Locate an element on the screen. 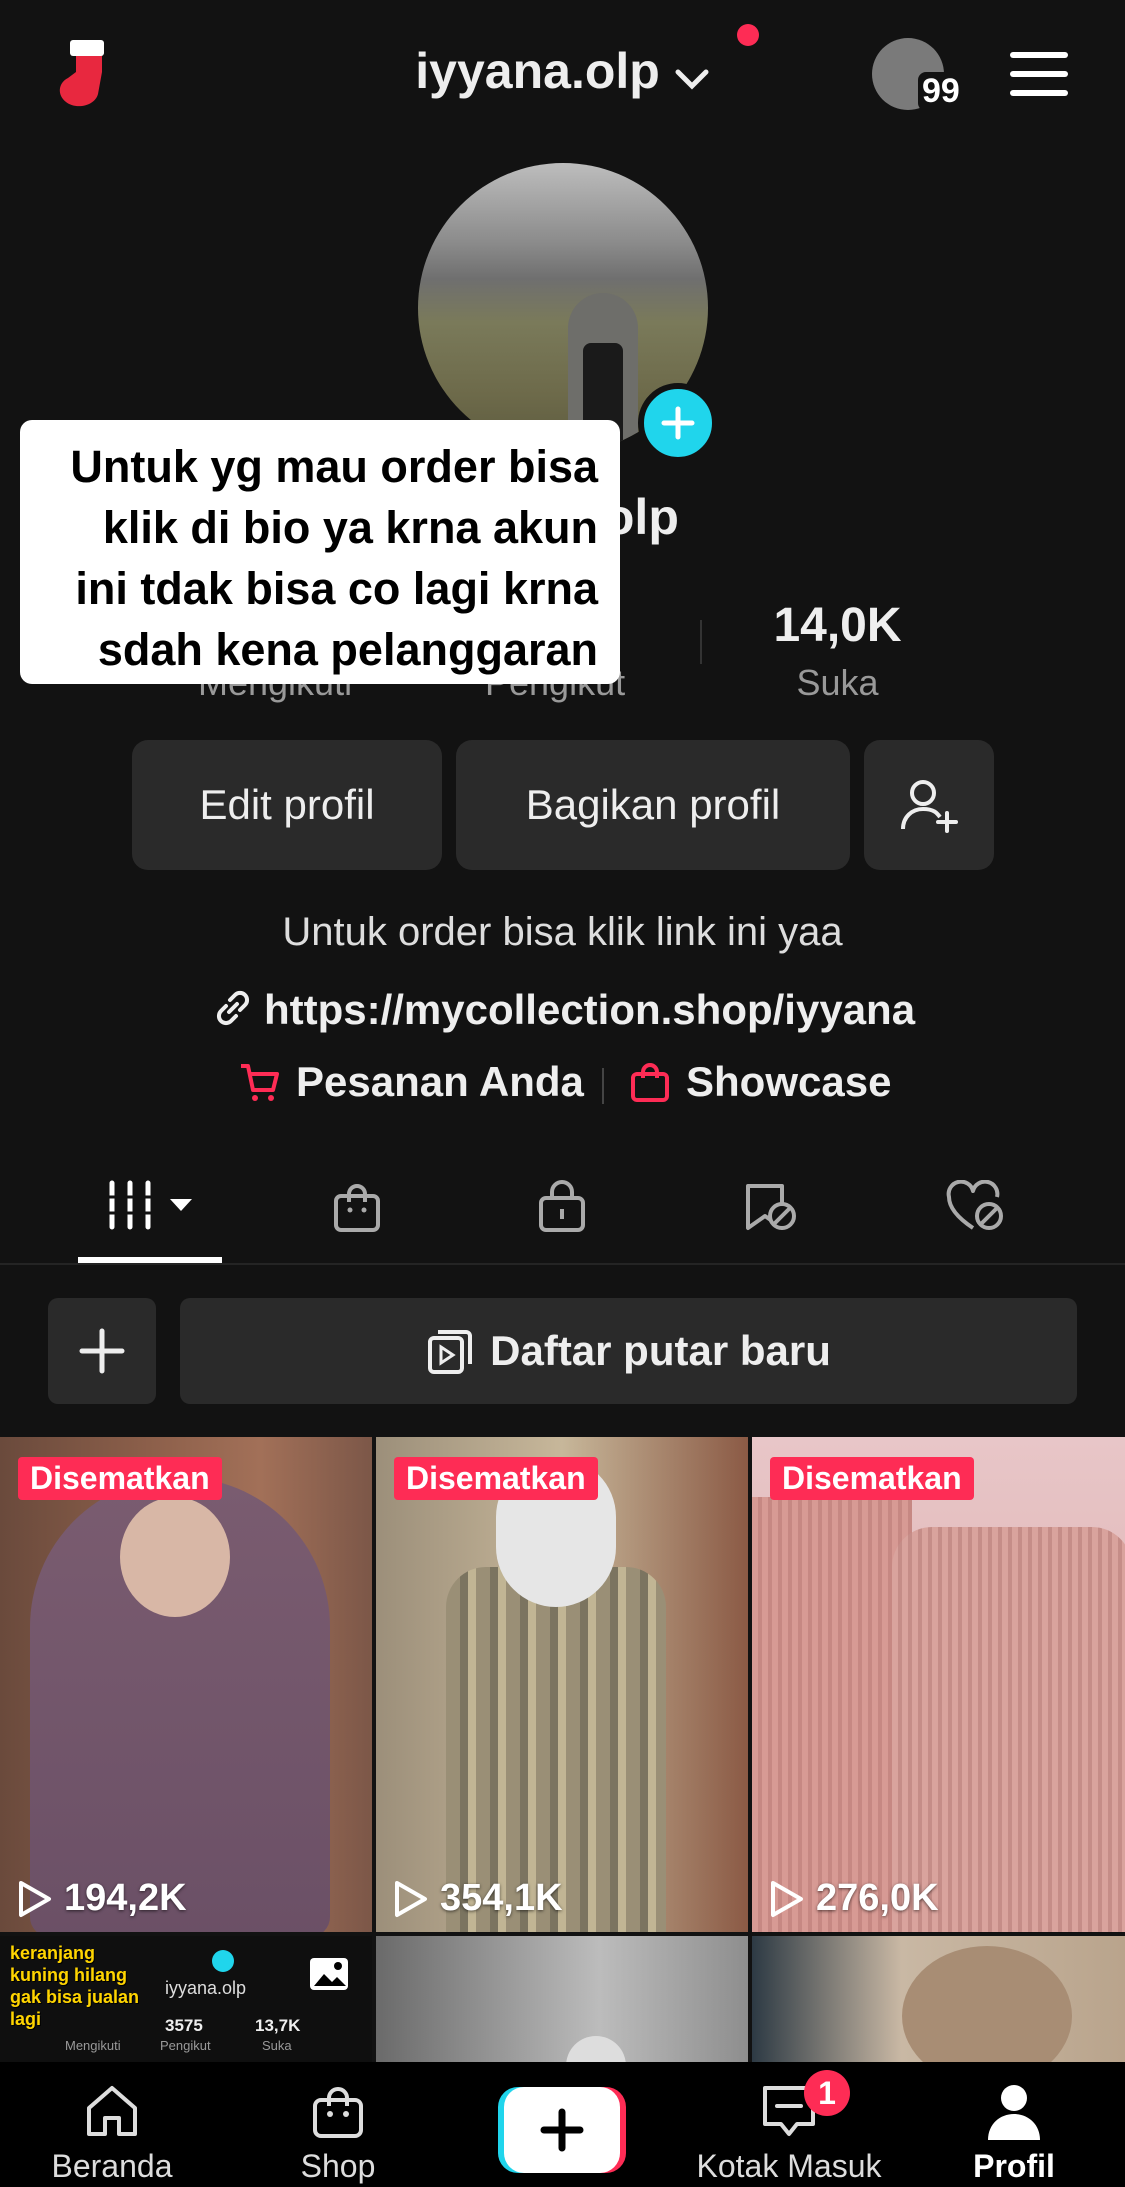 This screenshot has height=2187, width=1125. tab-shop is located at coordinates (357, 1209).